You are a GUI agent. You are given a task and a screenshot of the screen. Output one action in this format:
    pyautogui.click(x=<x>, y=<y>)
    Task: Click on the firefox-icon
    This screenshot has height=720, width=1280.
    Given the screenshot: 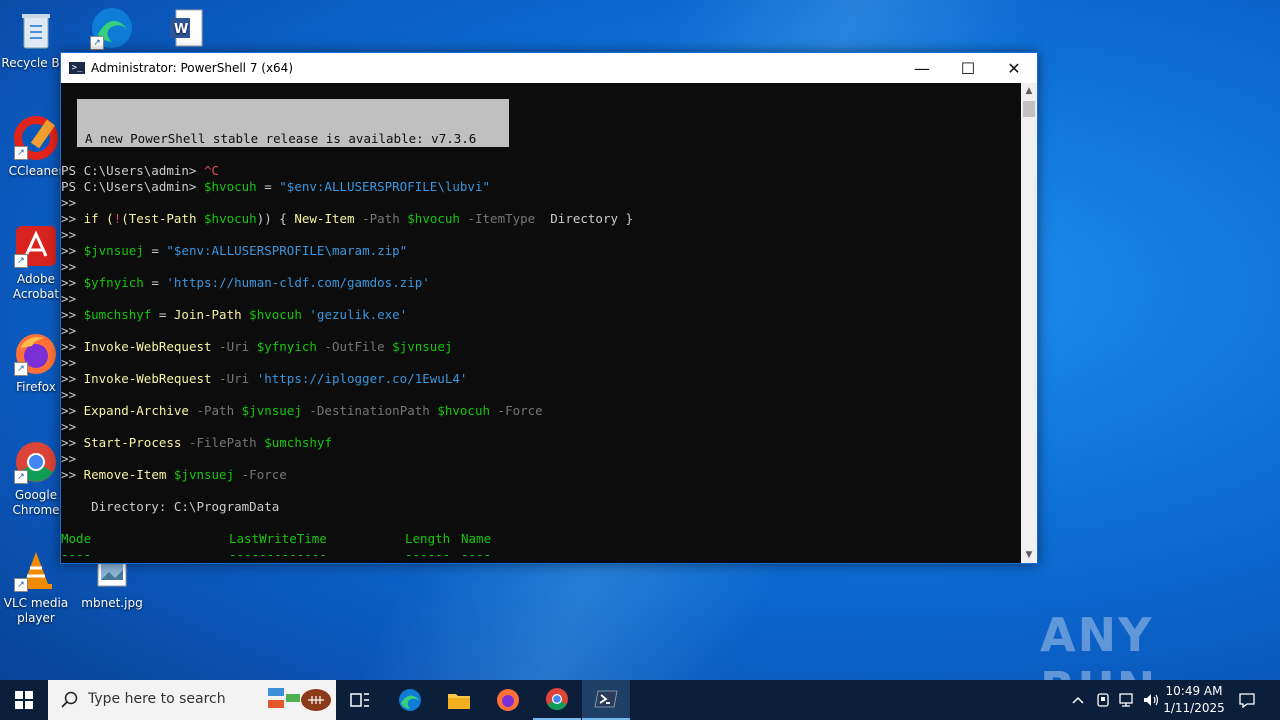 What is the action you would take?
    pyautogui.click(x=508, y=700)
    